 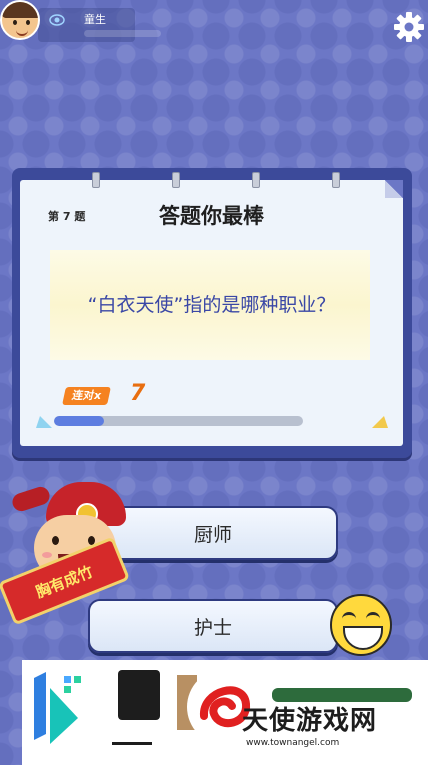 What do you see at coordinates (47, 555) in the screenshot?
I see `mascot-cheek` at bounding box center [47, 555].